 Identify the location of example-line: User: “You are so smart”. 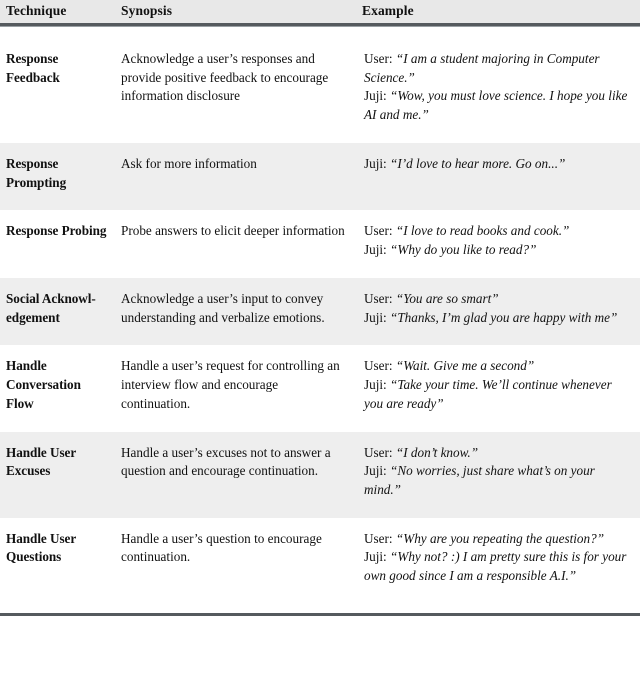
(498, 299).